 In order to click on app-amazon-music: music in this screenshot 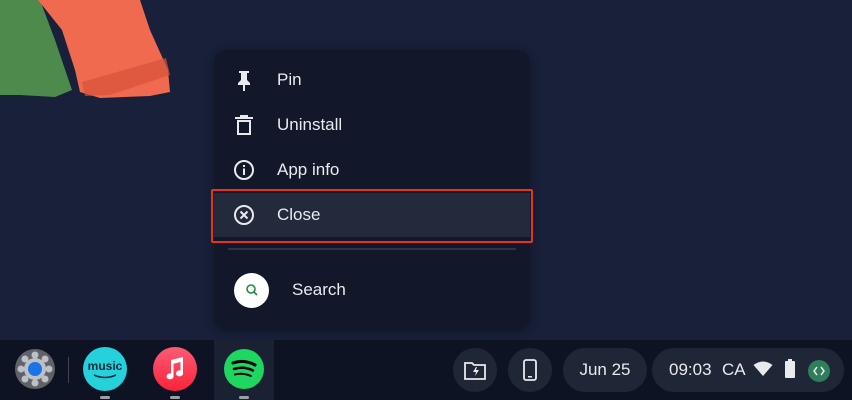, I will do `click(105, 372)`.